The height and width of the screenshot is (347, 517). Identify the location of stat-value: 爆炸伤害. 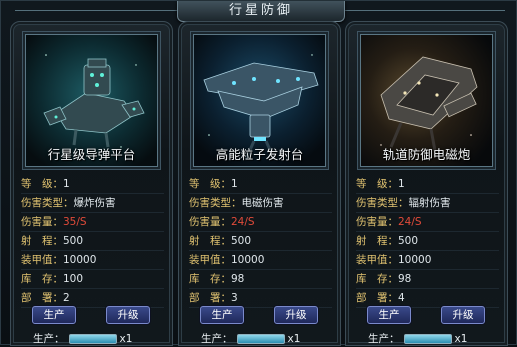
(94, 203).